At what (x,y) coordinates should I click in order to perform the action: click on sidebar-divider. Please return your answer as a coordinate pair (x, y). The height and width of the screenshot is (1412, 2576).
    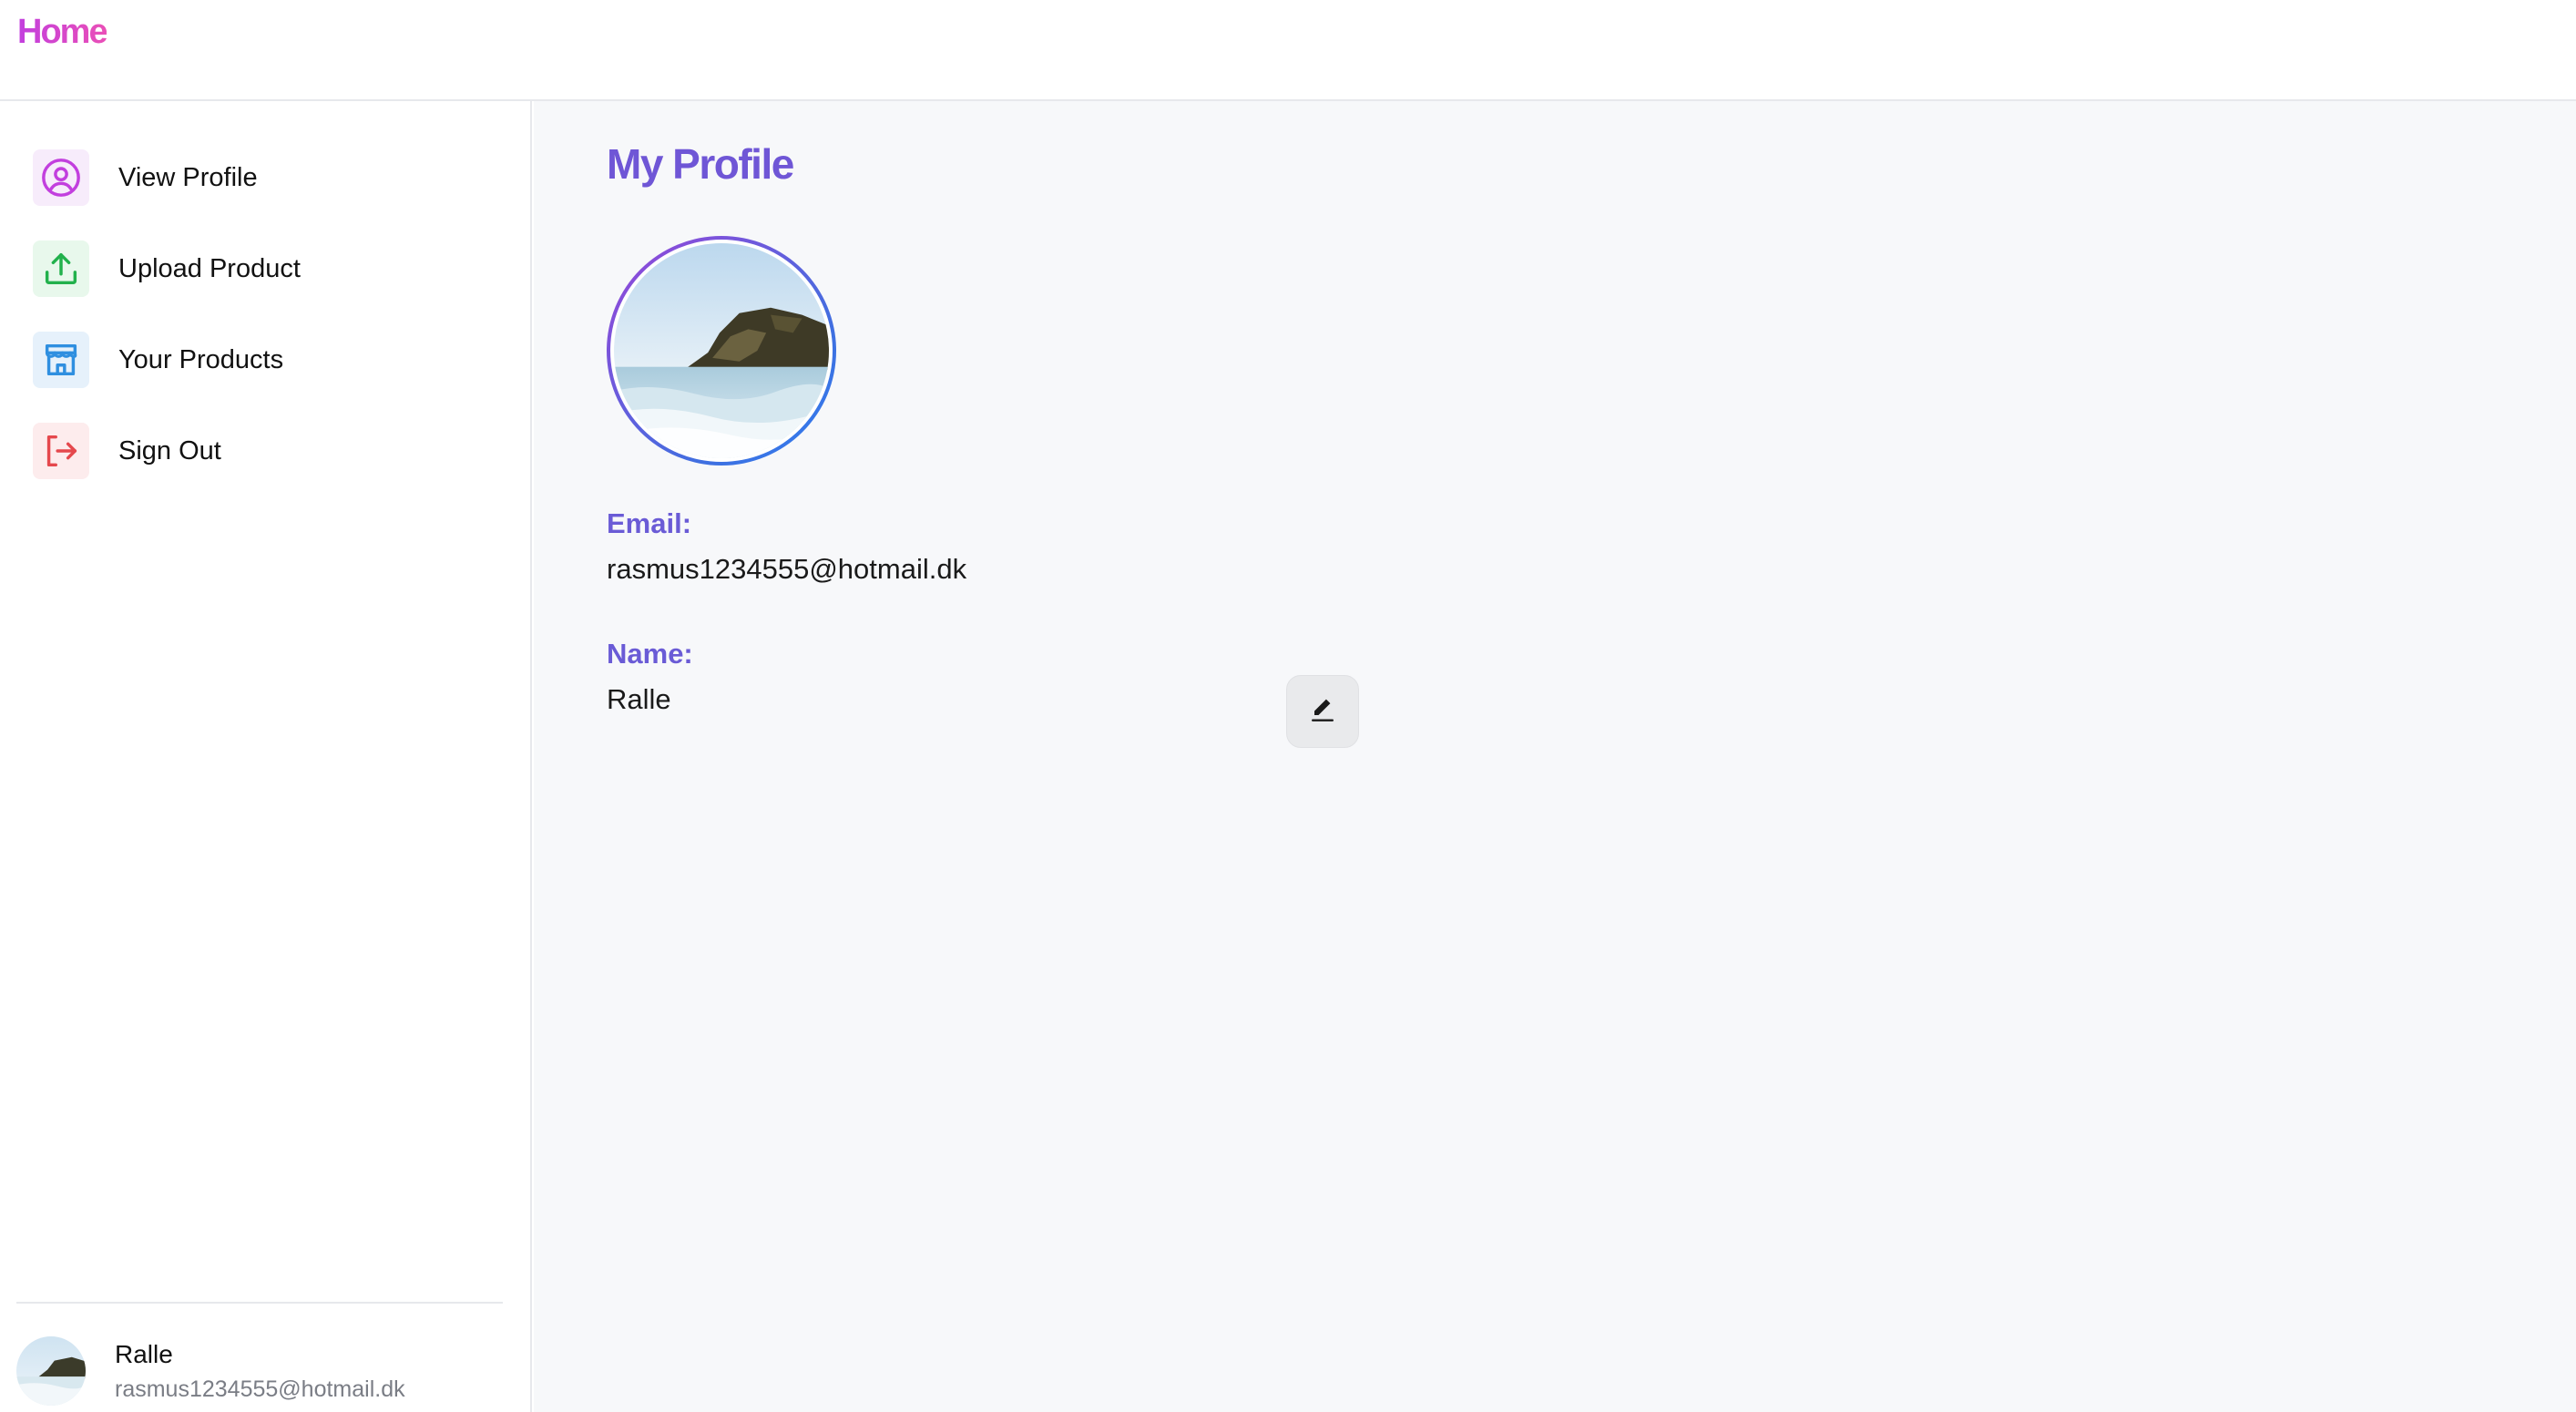
    Looking at the image, I should click on (259, 1303).